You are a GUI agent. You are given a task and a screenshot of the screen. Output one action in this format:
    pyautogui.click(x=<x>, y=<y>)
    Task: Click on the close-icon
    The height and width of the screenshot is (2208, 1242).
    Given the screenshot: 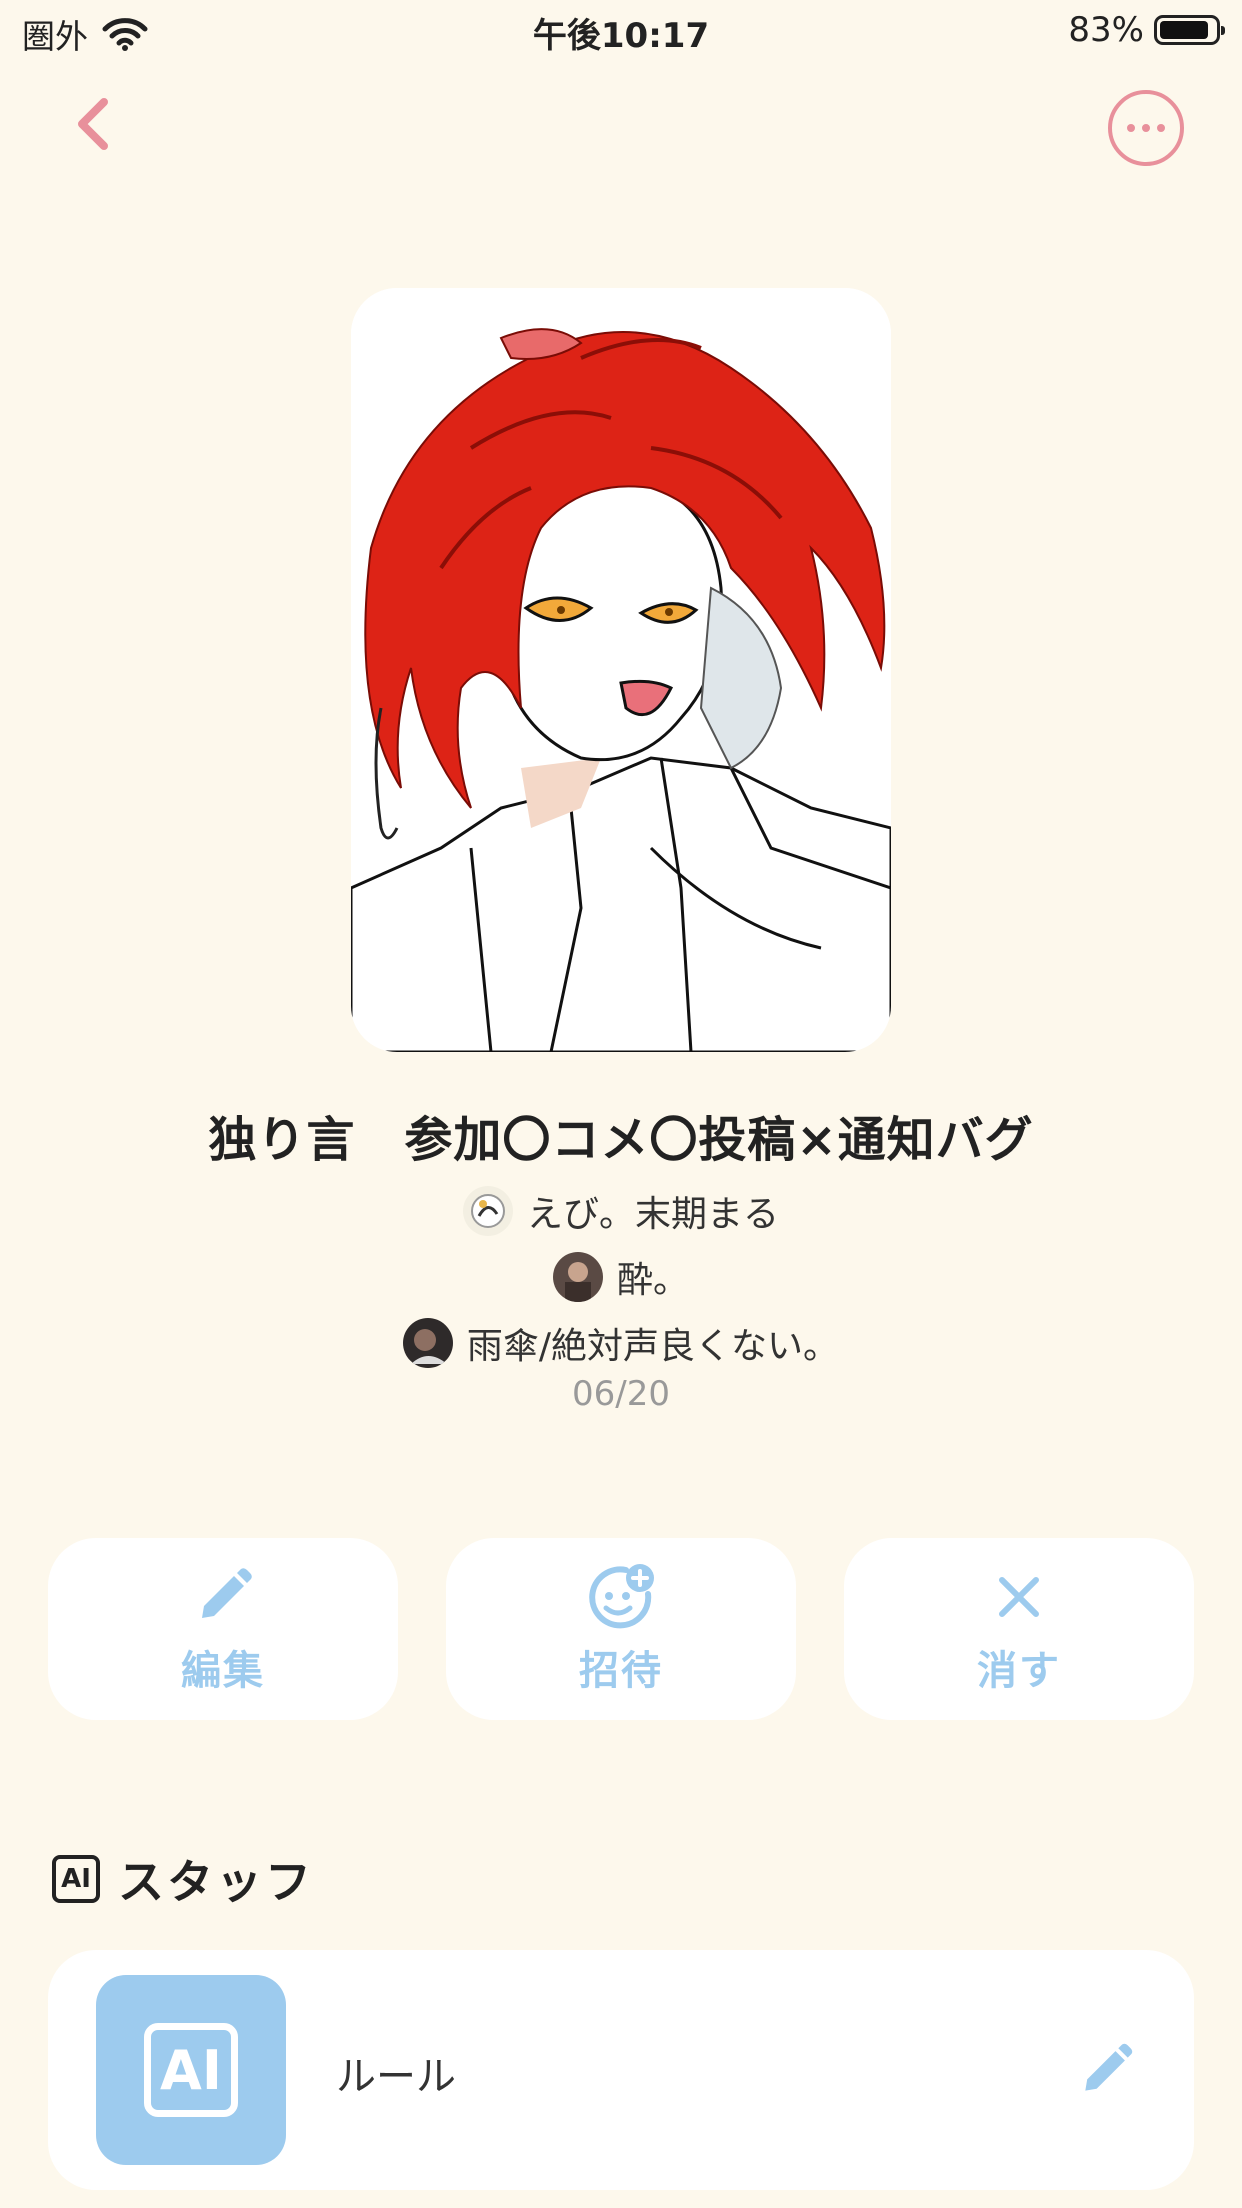 What is the action you would take?
    pyautogui.click(x=1019, y=1597)
    